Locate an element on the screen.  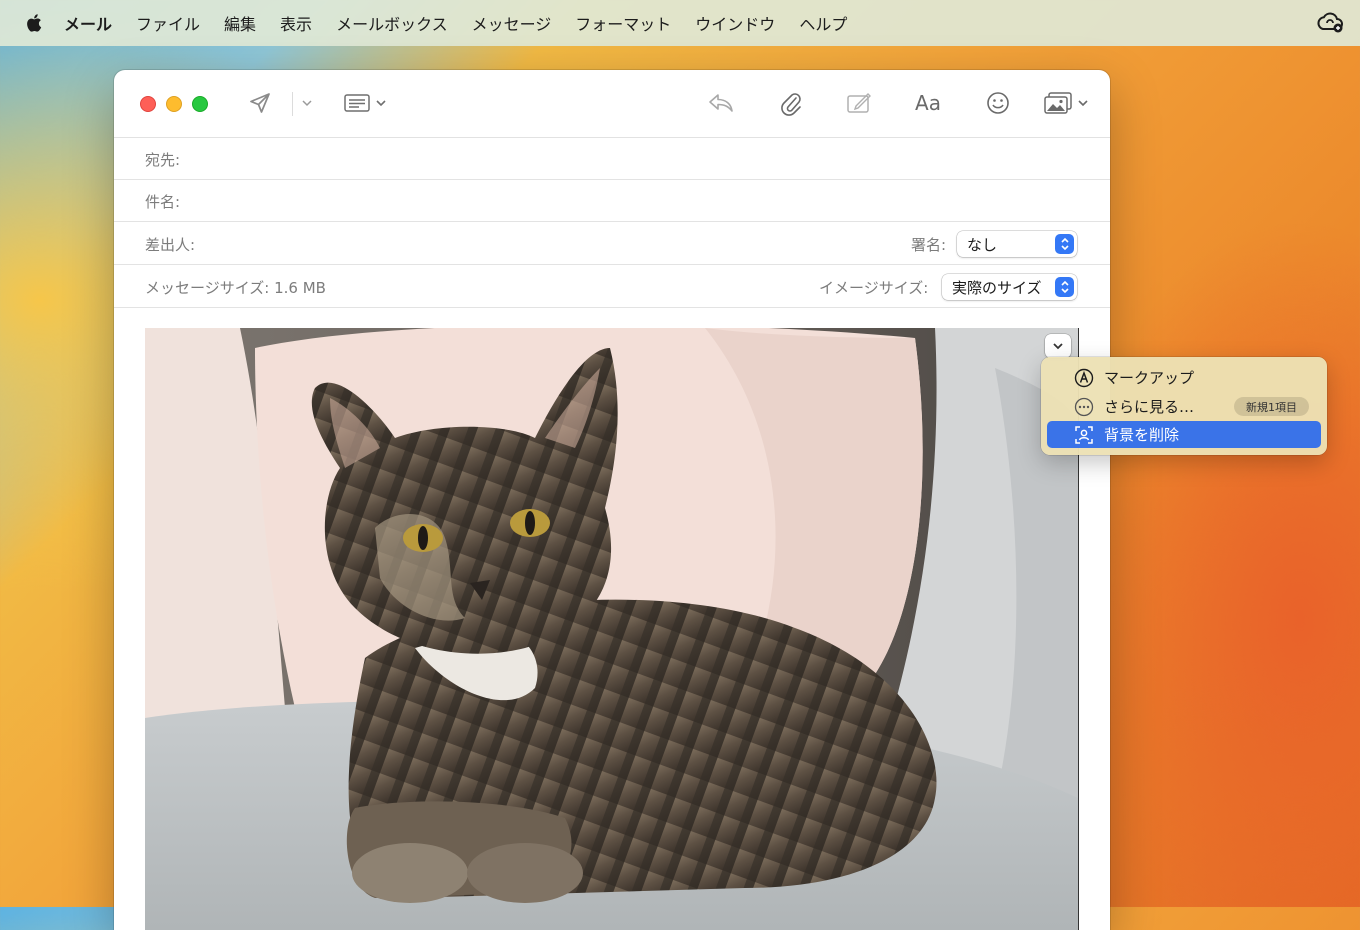
font-button: Aa is located at coordinates (928, 103).